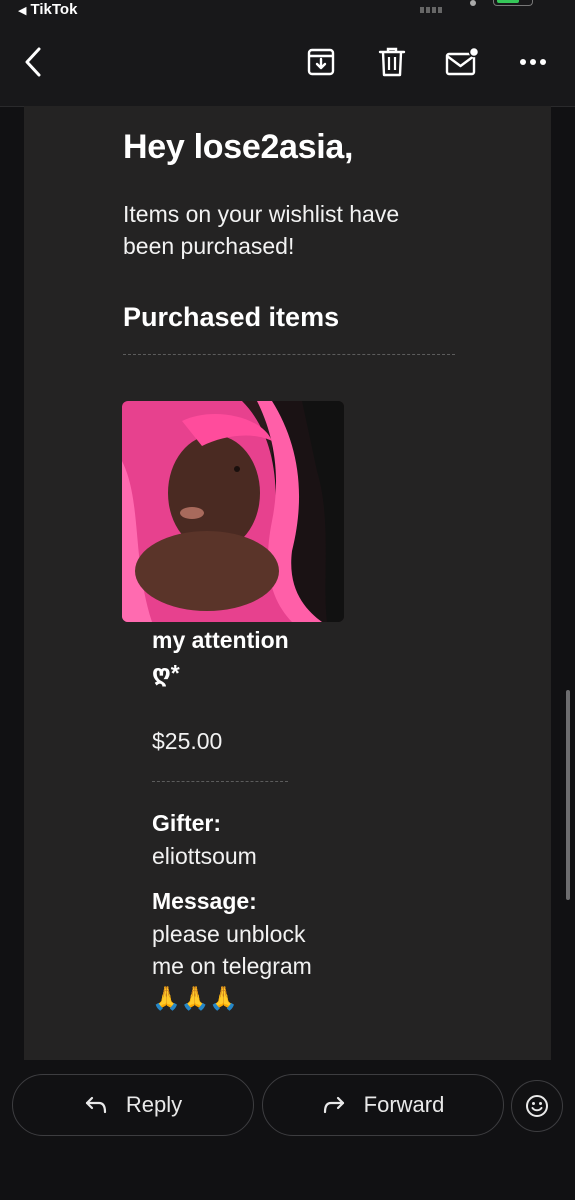  Describe the element at coordinates (232, 966) in the screenshot. I see `gift-message: please unblock me on telegram 🙏🙏🙏` at that location.